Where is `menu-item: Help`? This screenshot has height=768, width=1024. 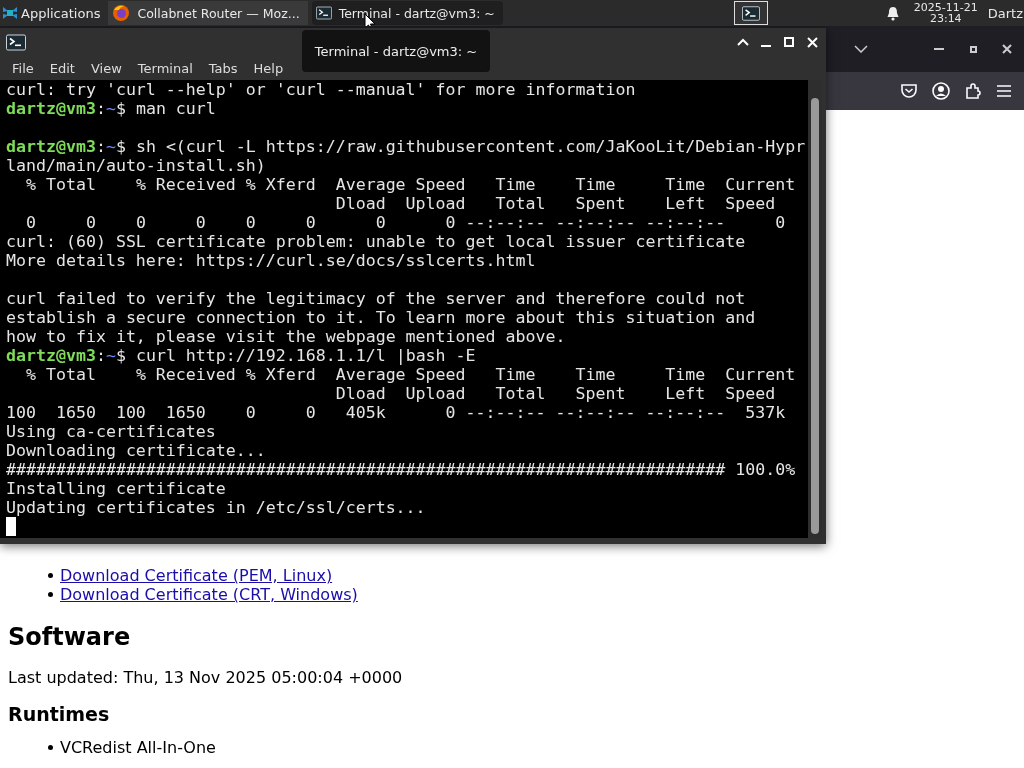 menu-item: Help is located at coordinates (268, 68).